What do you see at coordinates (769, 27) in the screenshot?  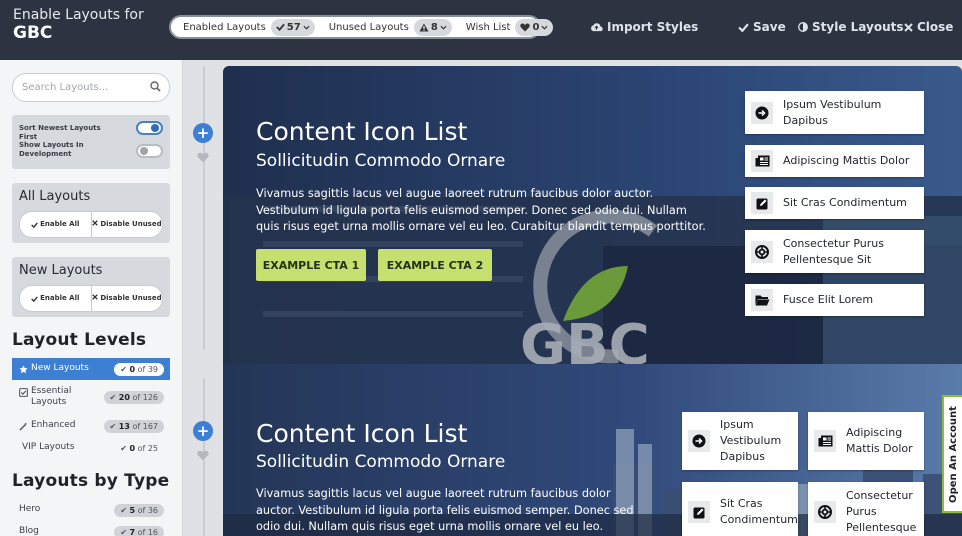 I see `save-label: Save` at bounding box center [769, 27].